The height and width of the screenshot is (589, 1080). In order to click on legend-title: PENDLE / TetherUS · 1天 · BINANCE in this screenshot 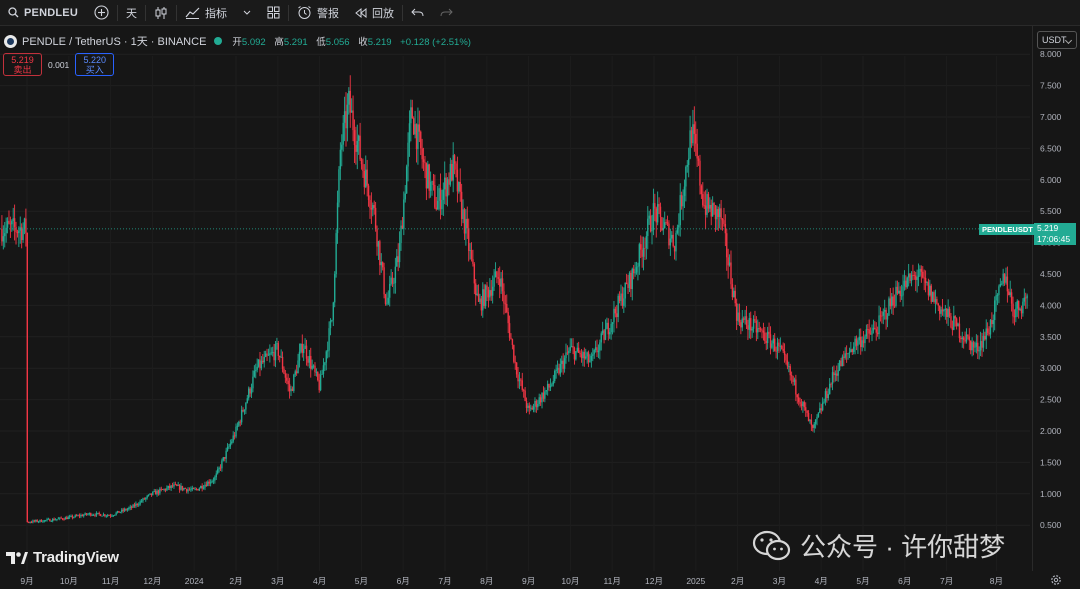, I will do `click(114, 41)`.